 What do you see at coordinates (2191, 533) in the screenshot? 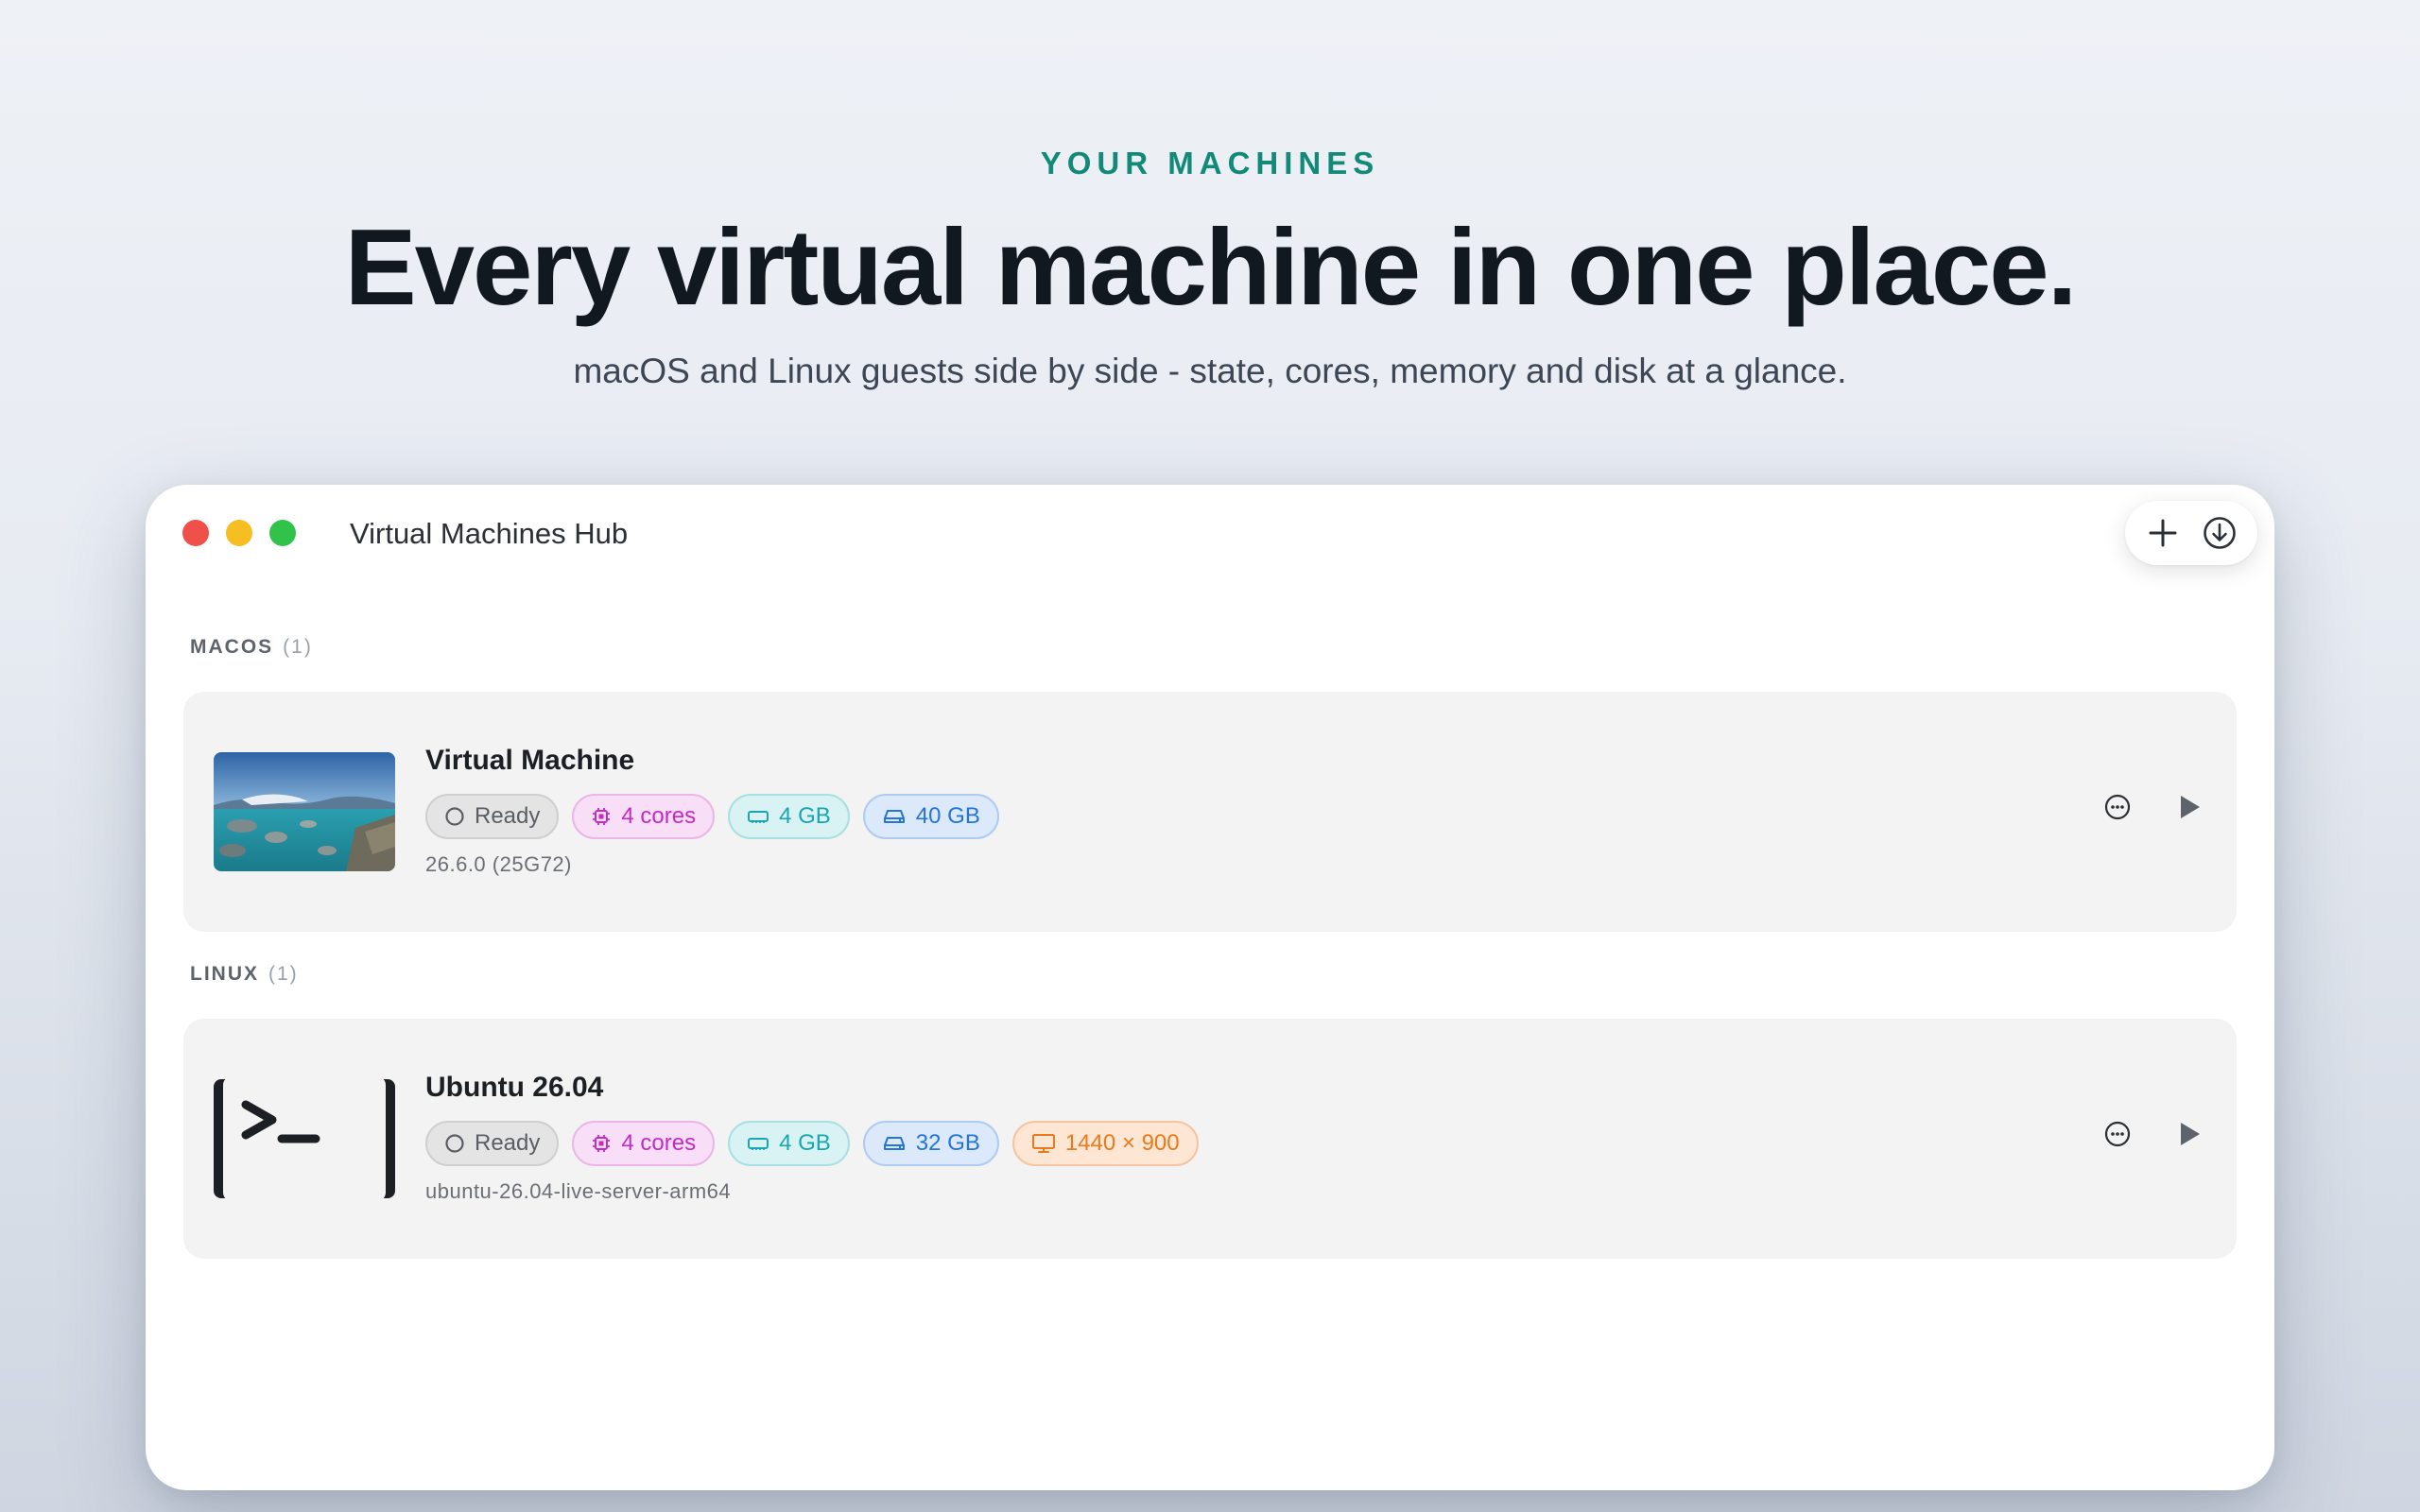
I see `toolbar` at bounding box center [2191, 533].